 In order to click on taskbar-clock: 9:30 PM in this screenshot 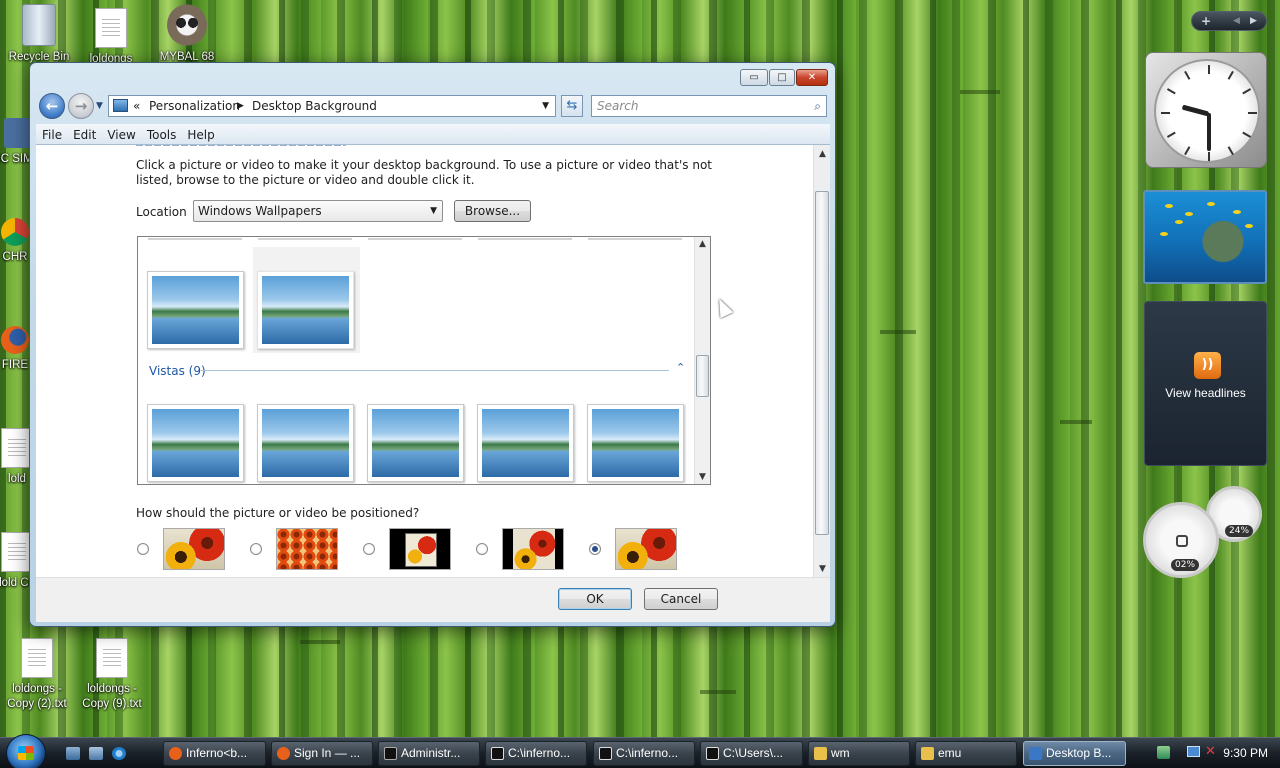, I will do `click(1245, 753)`.